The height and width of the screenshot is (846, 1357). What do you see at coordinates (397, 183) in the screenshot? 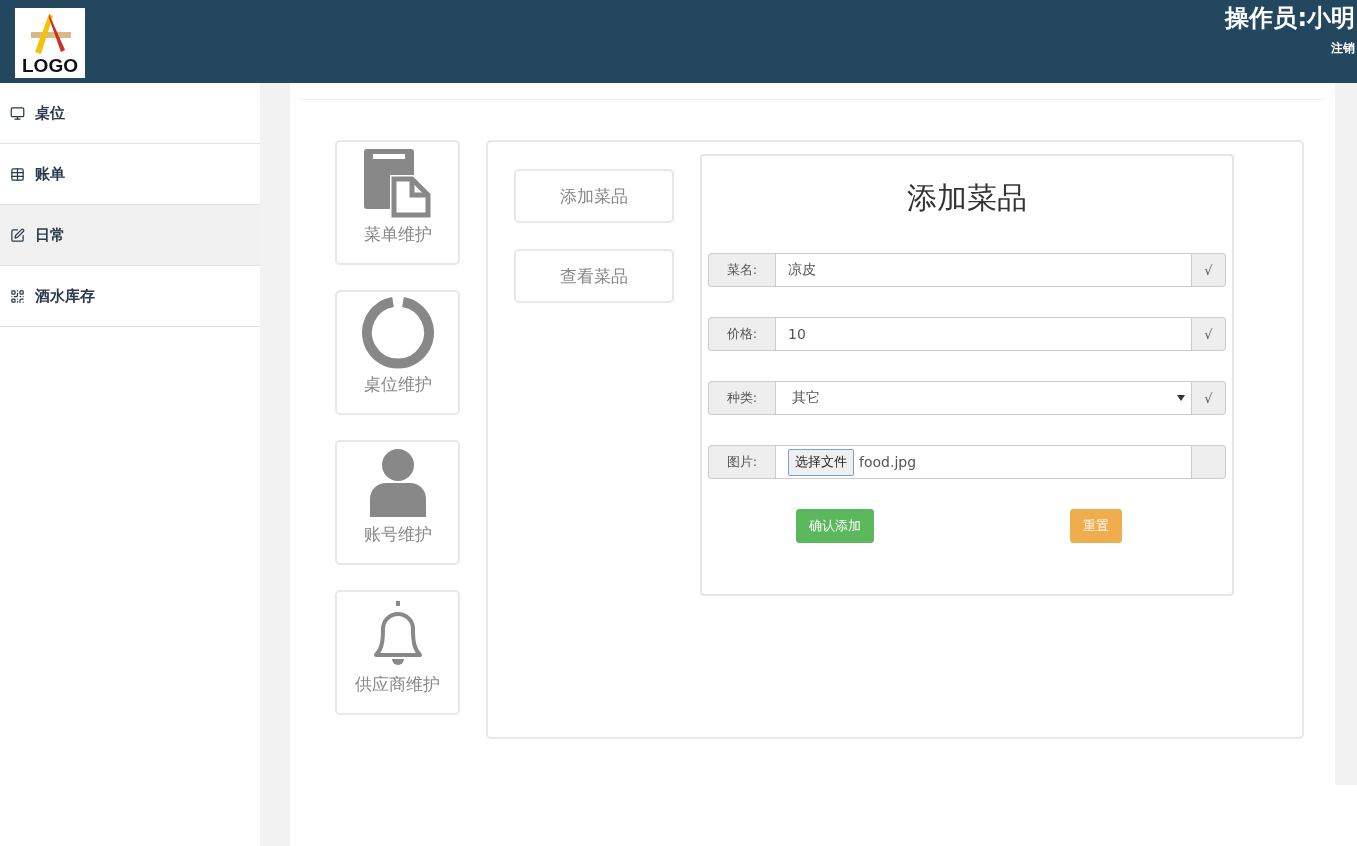
I see `documents-icon` at bounding box center [397, 183].